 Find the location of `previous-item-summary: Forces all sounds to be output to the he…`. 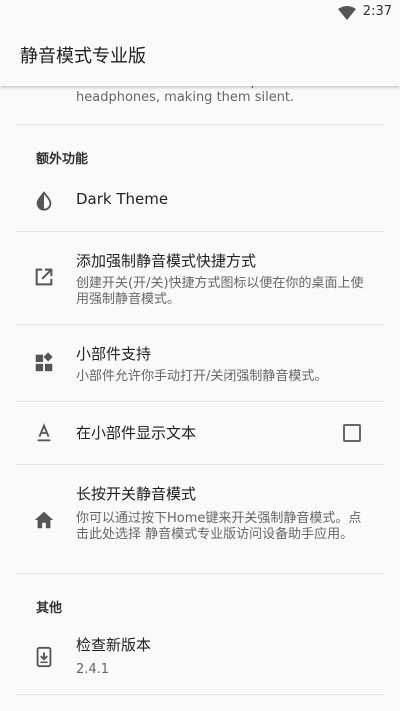

previous-item-summary: Forces all sounds to be output to the he… is located at coordinates (195, 95).